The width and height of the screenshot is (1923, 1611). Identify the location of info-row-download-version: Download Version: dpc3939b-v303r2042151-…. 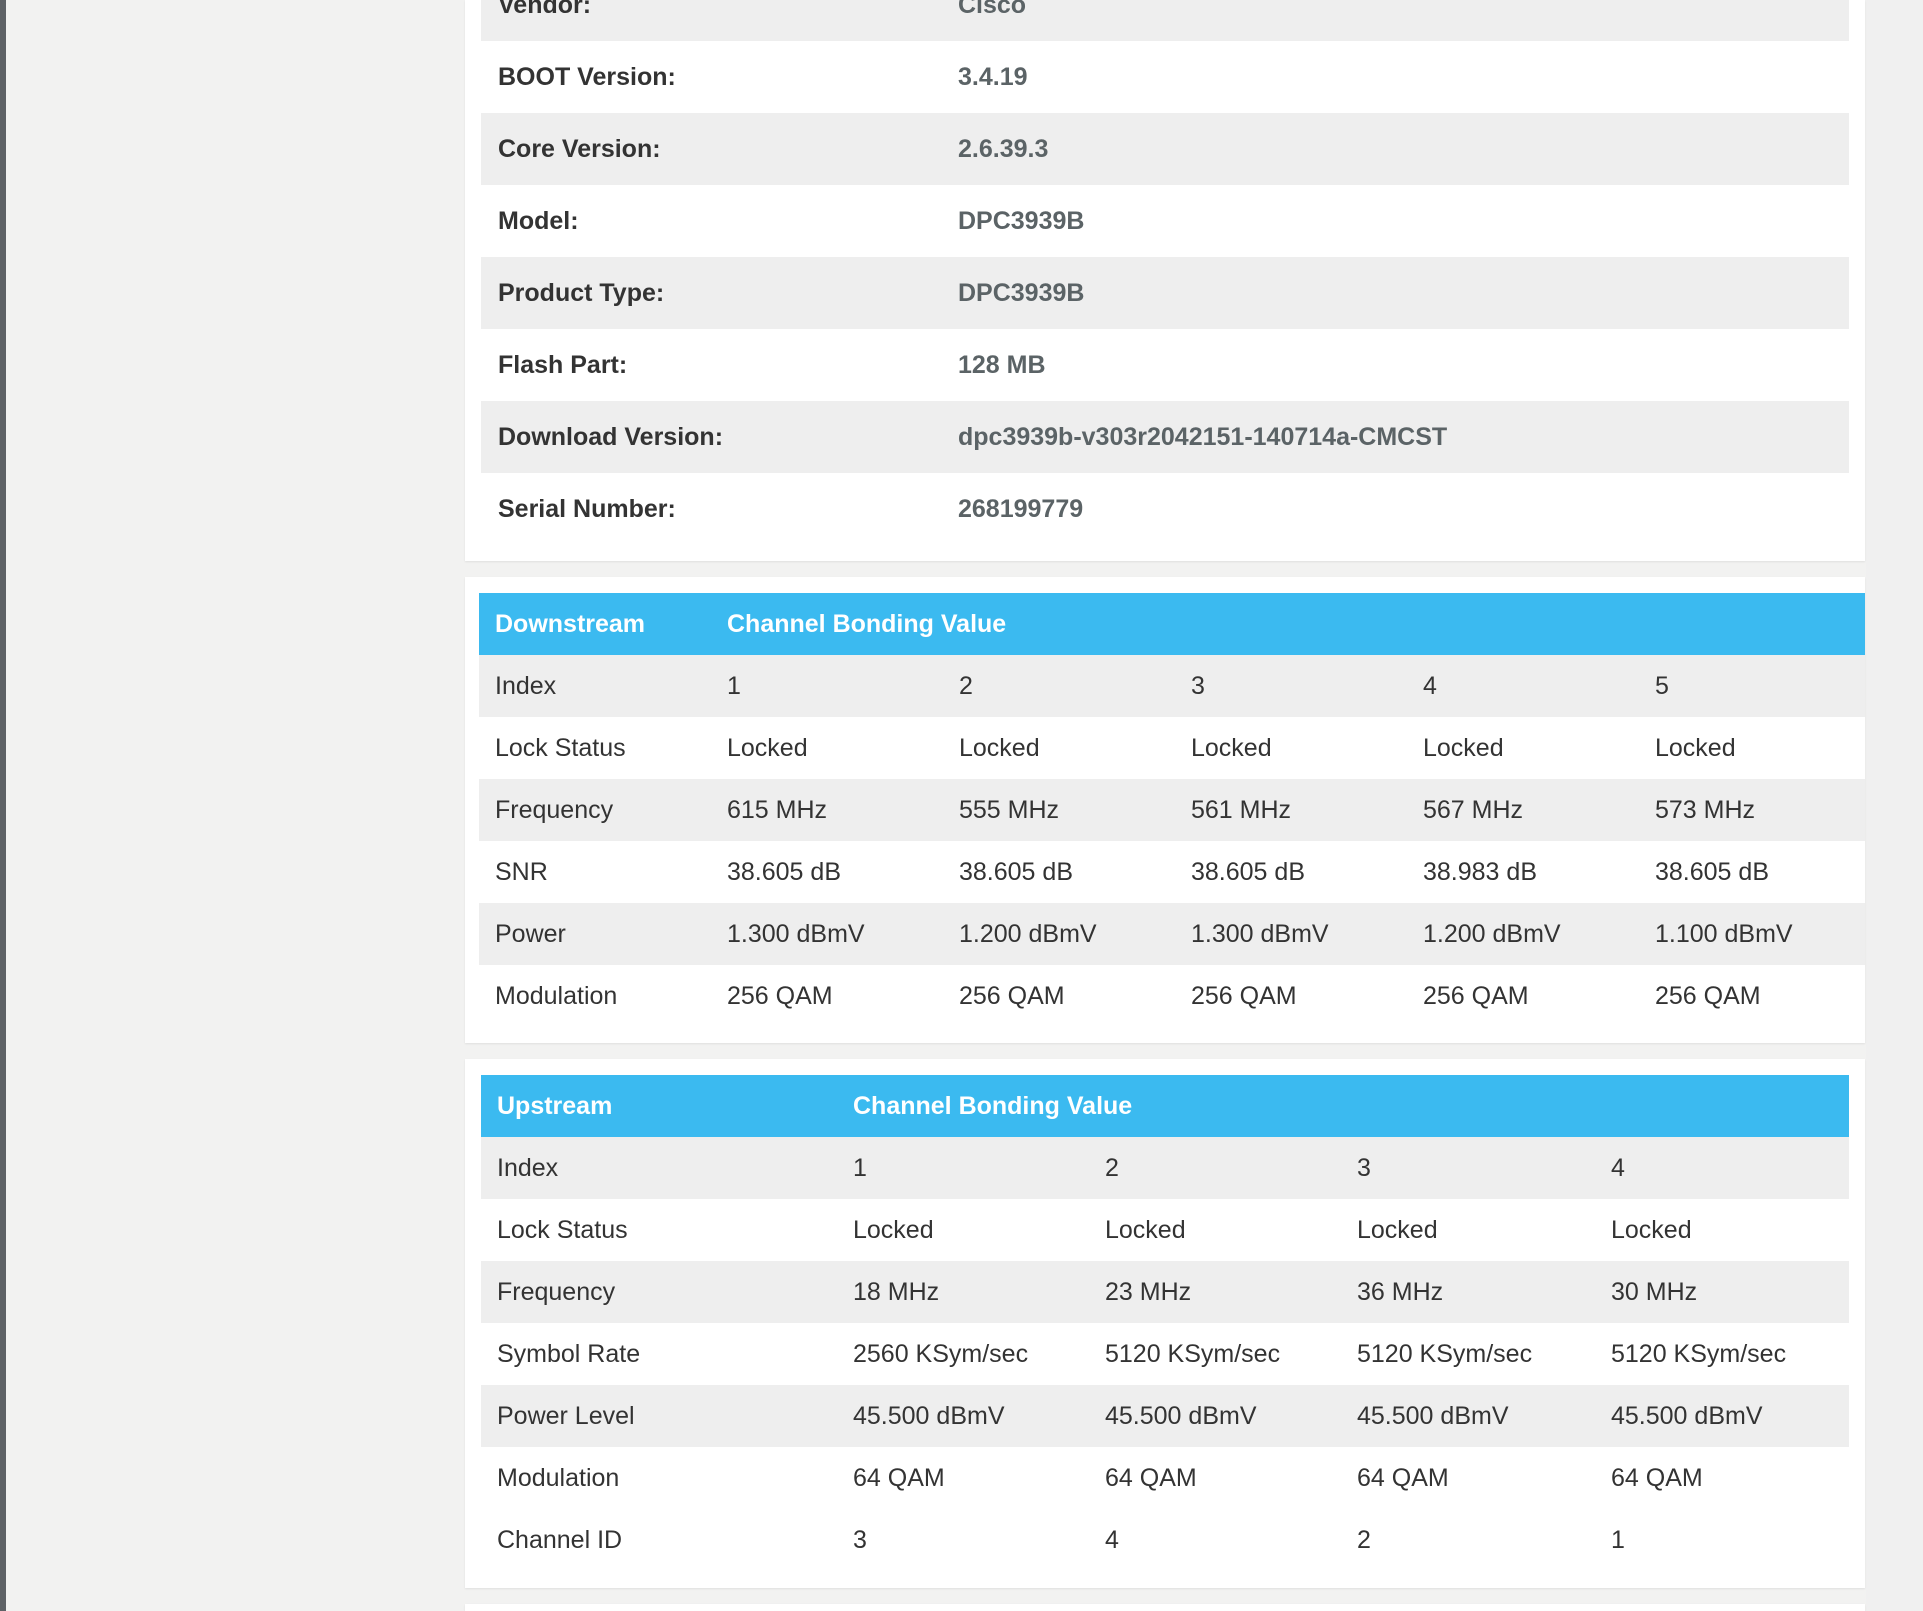
(1165, 437).